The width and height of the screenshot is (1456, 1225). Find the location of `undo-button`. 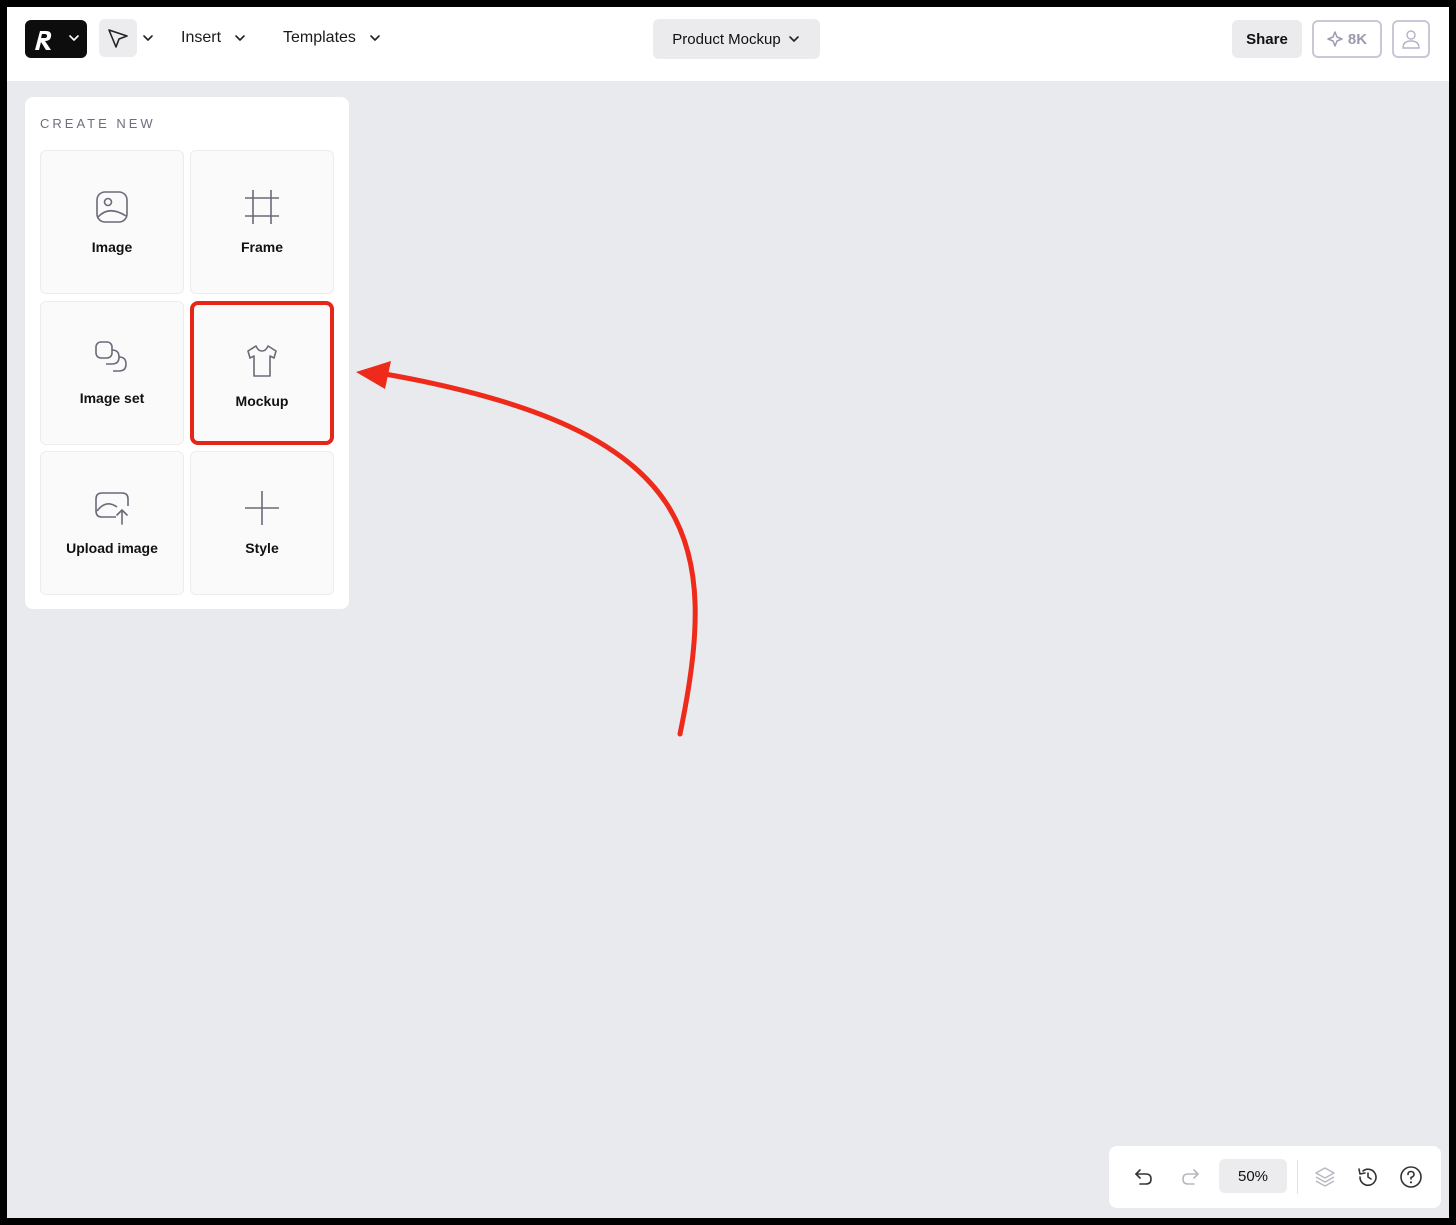

undo-button is located at coordinates (1143, 1177).